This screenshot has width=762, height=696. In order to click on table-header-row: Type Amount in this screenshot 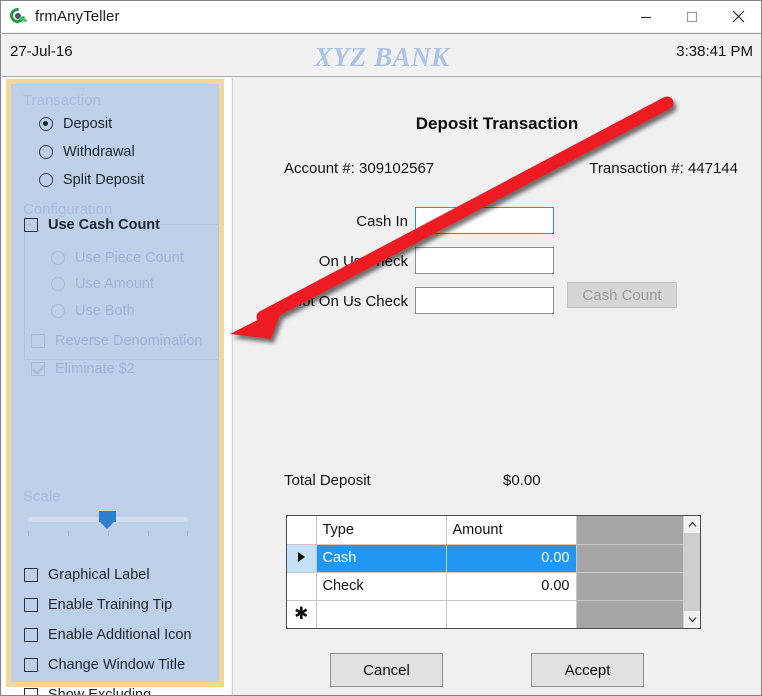, I will do `click(485, 530)`.